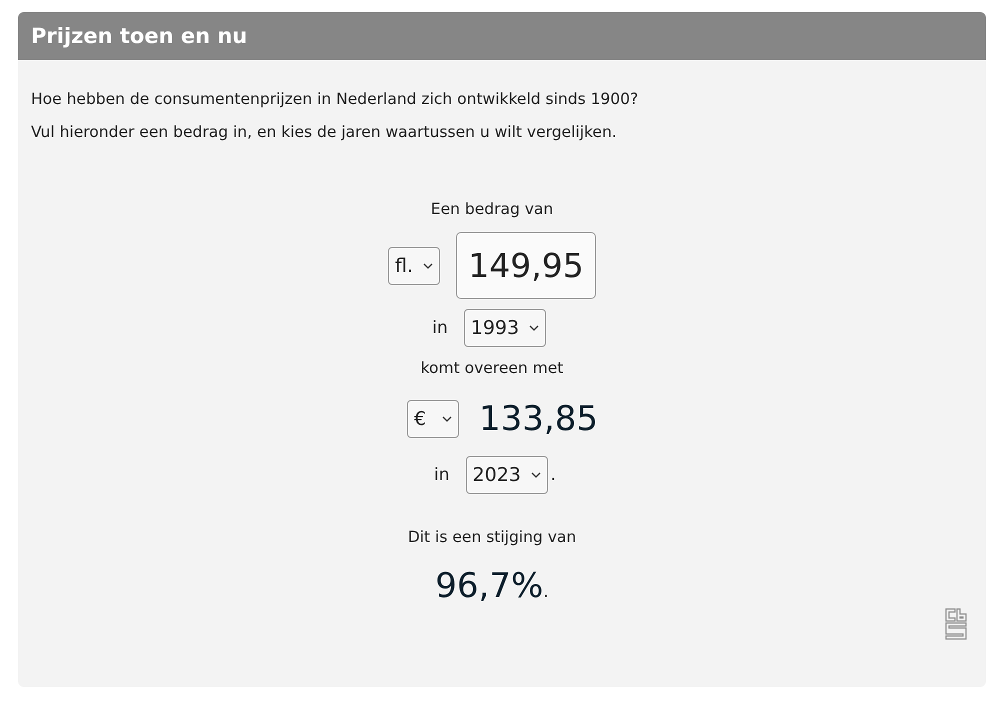 This screenshot has height=703, width=1000. What do you see at coordinates (433, 419) in the screenshot?
I see `currency-select: €` at bounding box center [433, 419].